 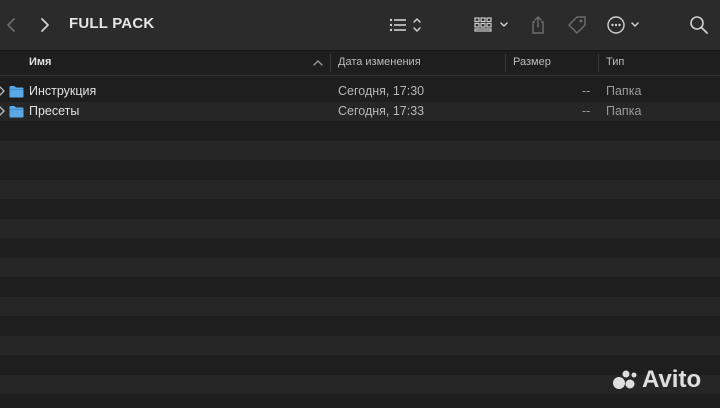 I want to click on column-header: Имя Дата изменения Размер Тип, so click(x=360, y=63).